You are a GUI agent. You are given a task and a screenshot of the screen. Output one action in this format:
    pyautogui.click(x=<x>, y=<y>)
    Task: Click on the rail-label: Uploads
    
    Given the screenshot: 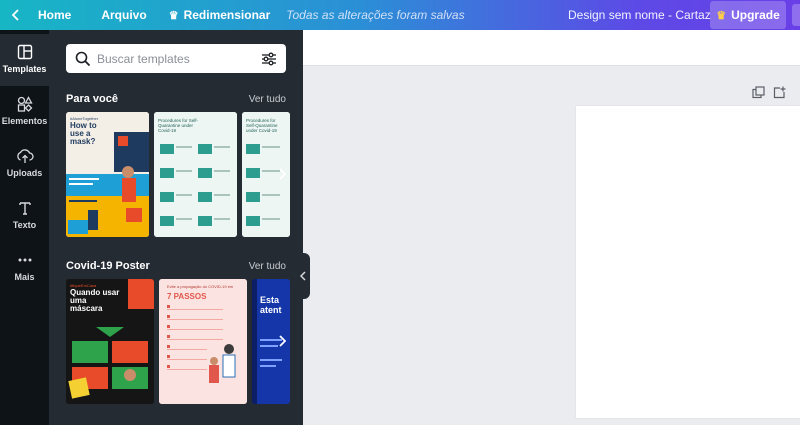 What is the action you would take?
    pyautogui.click(x=24, y=173)
    